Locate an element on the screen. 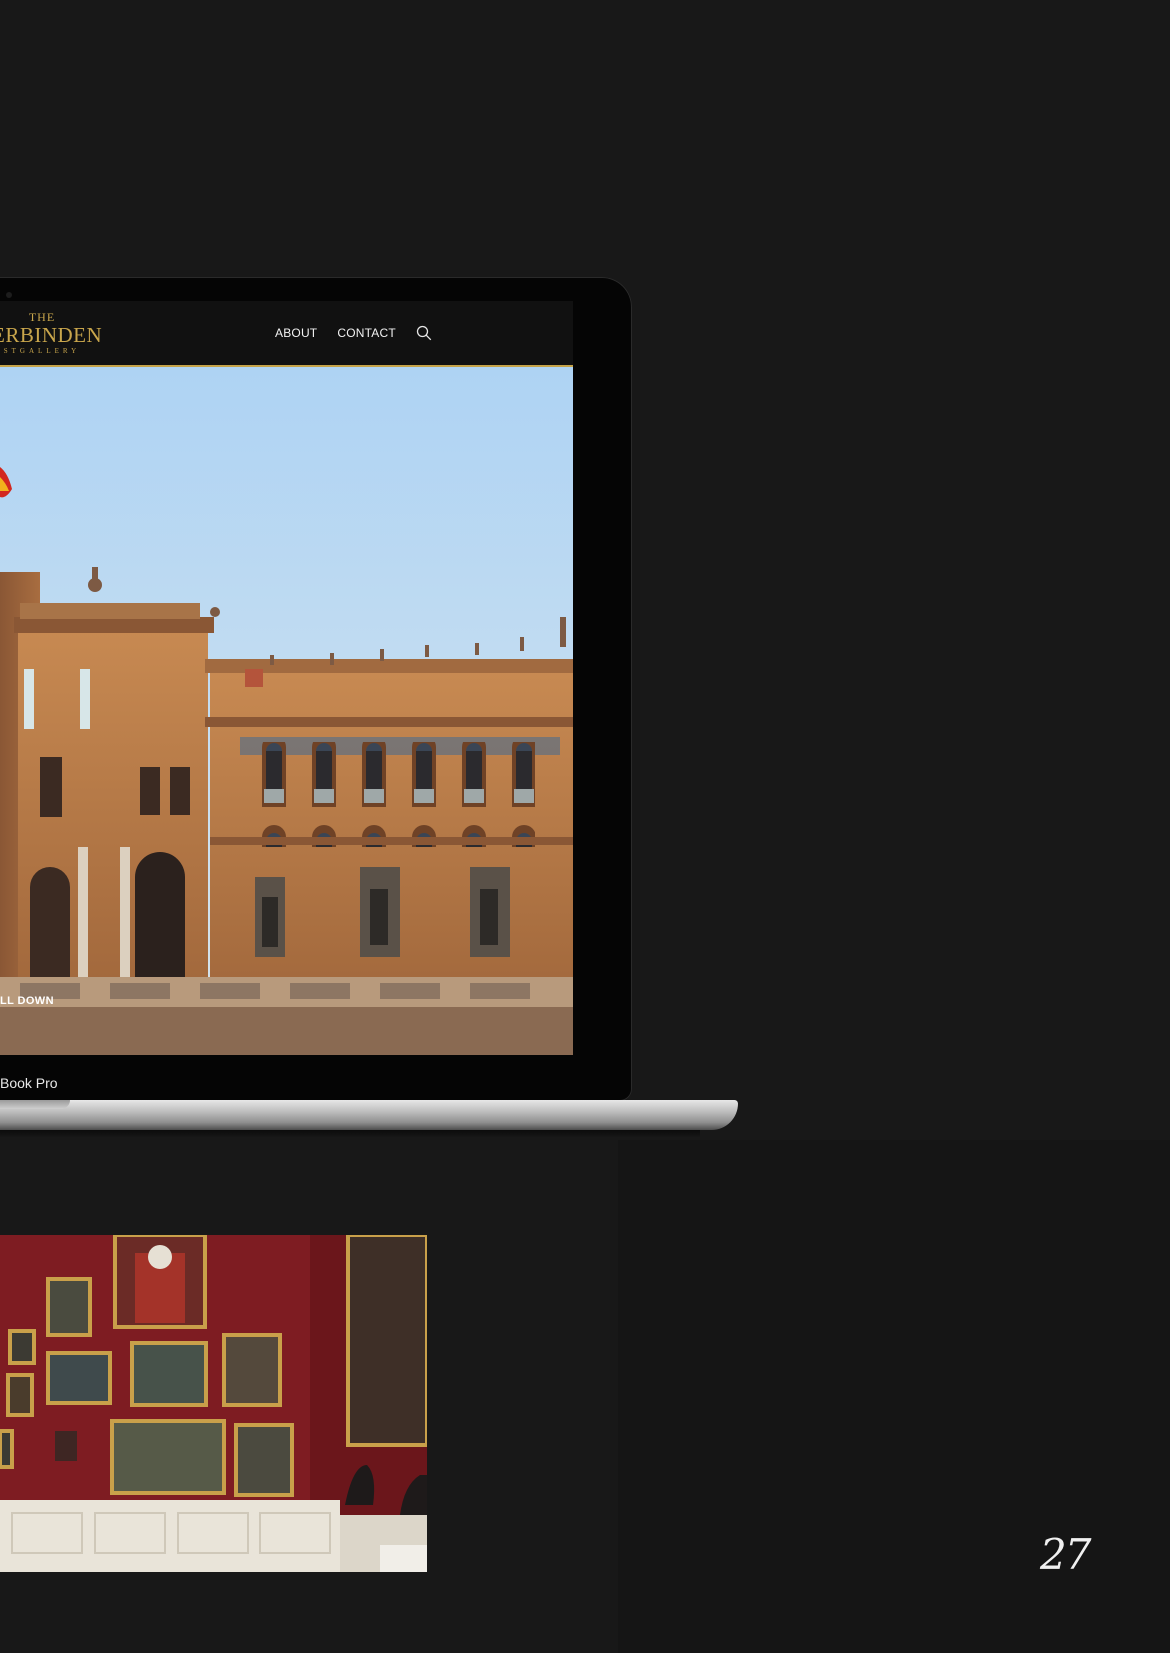 This screenshot has height=1653, width=1170. logo-main-text: ERBINDEN is located at coordinates (51, 335).